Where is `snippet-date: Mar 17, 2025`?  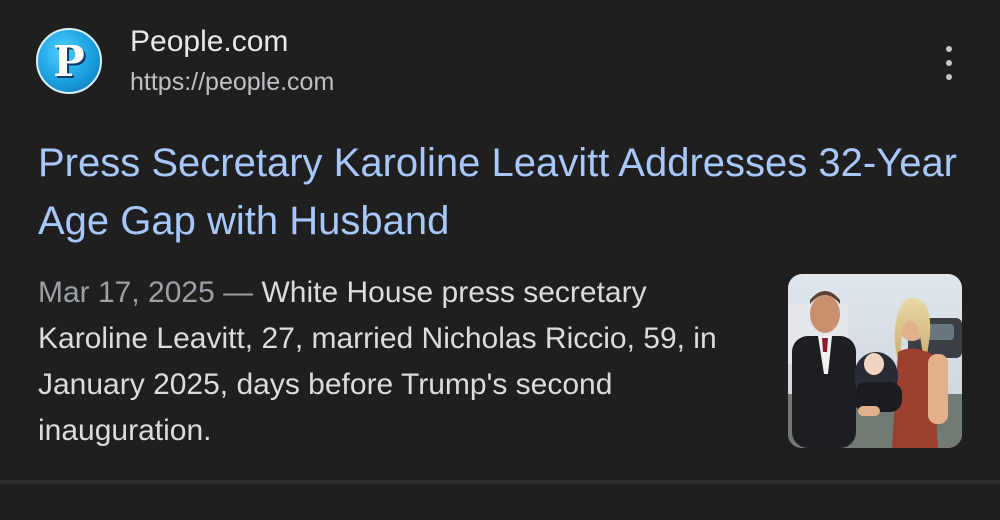
snippet-date: Mar 17, 2025 is located at coordinates (126, 292).